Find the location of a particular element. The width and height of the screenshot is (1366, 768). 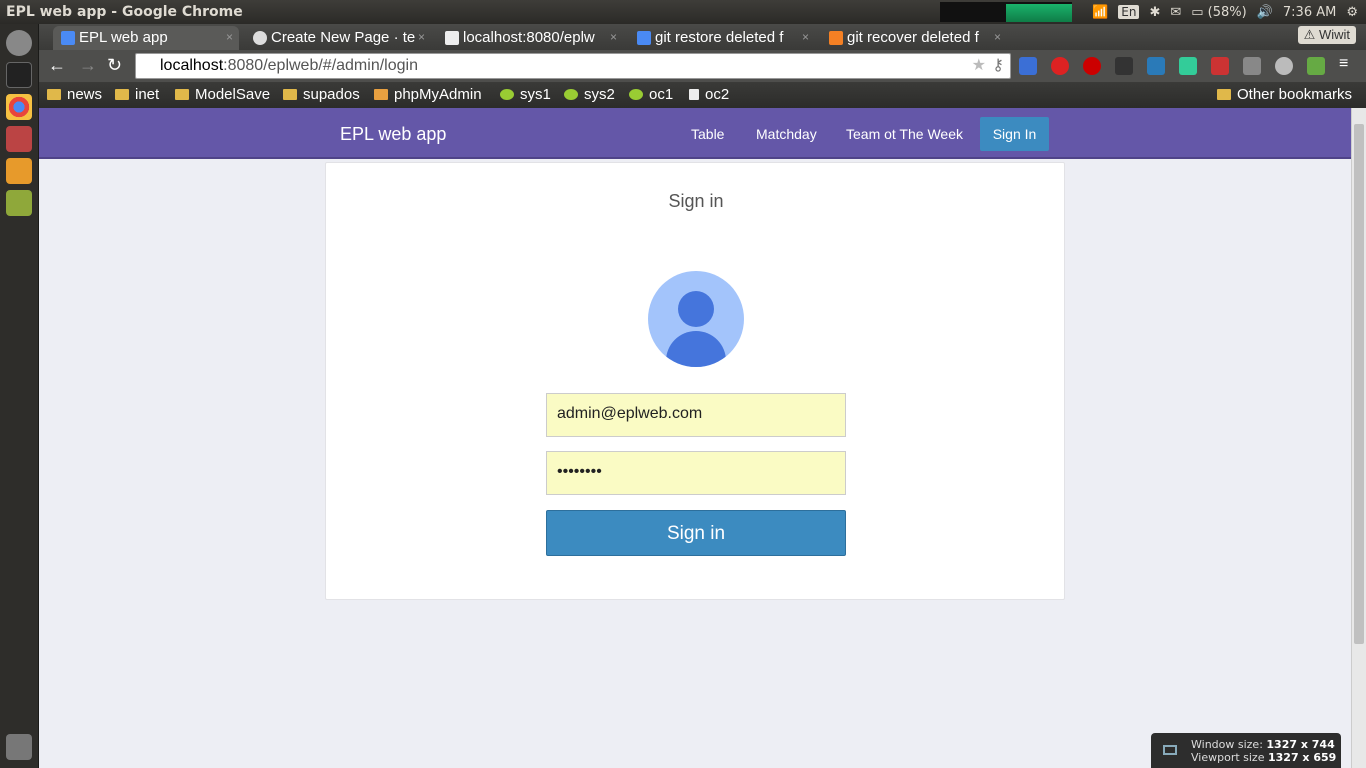

cors-icon is located at coordinates (1316, 66).